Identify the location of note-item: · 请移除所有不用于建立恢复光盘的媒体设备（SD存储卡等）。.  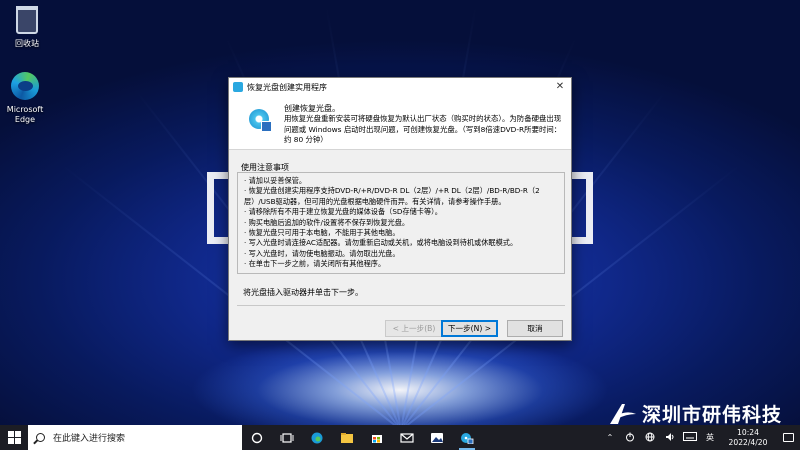
(343, 212).